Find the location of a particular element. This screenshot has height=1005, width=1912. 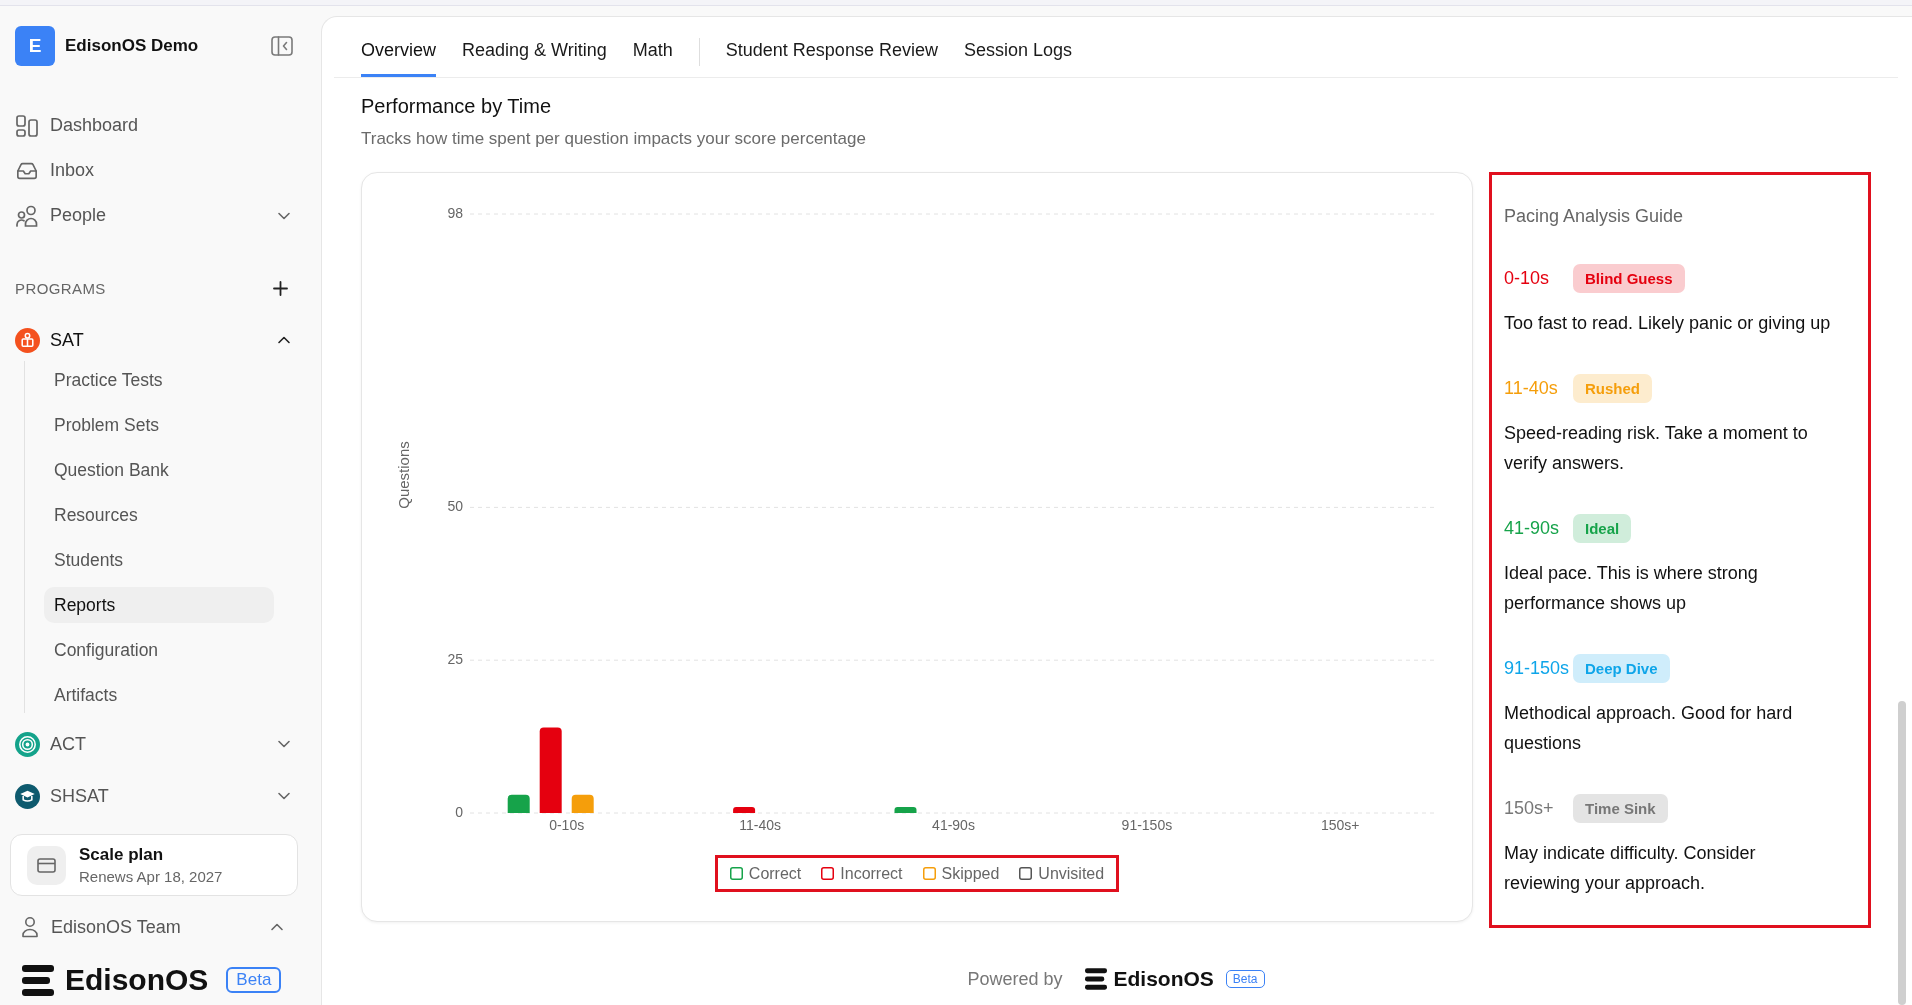

program-item: SAT is located at coordinates (153, 340).